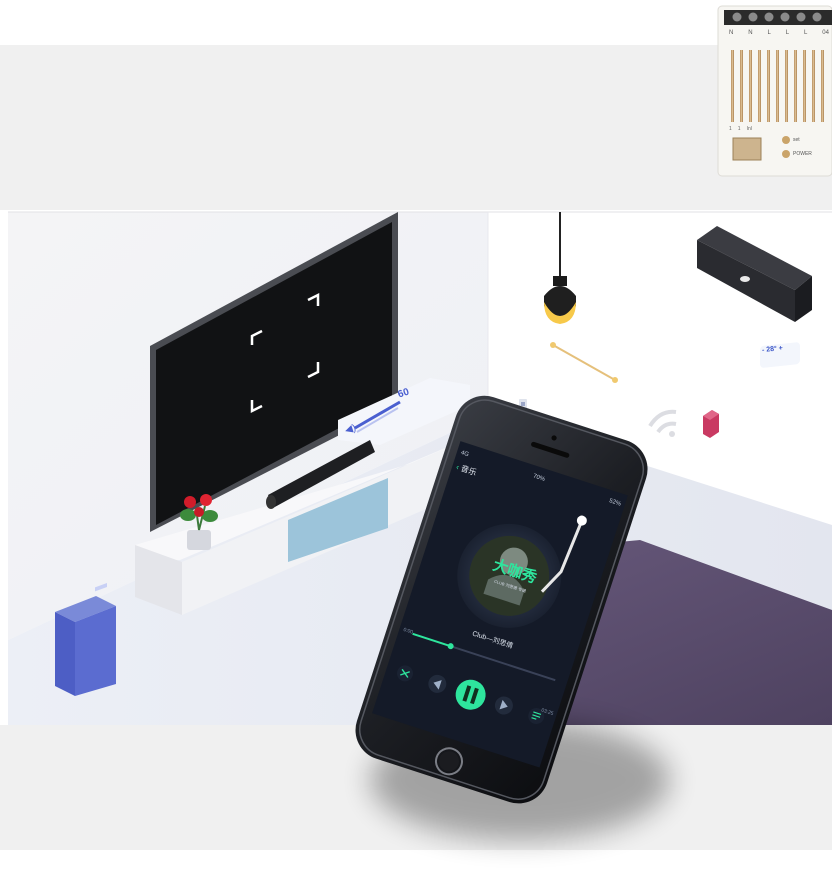 Image resolution: width=832 pixels, height=887 pixels. I want to click on terminal-labels: N N L L L 04, so click(779, 33).